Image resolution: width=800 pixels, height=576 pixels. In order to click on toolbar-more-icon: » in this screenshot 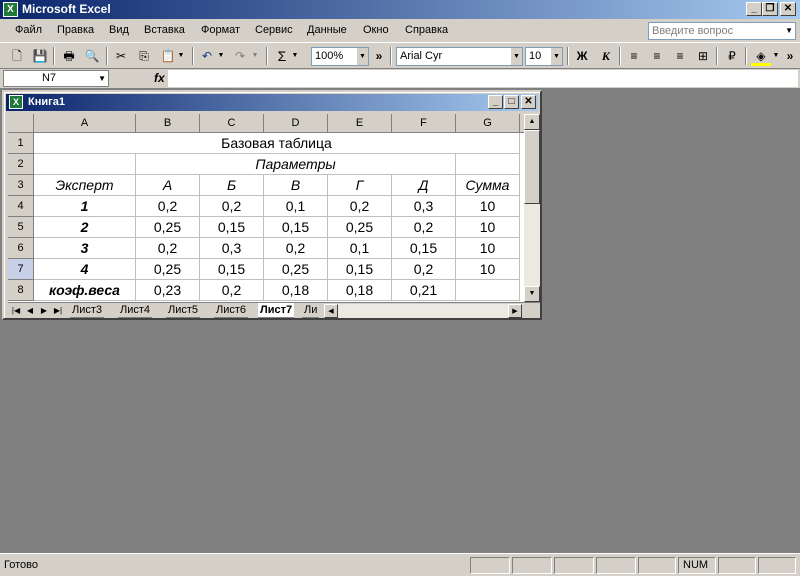, I will do `click(790, 56)`.